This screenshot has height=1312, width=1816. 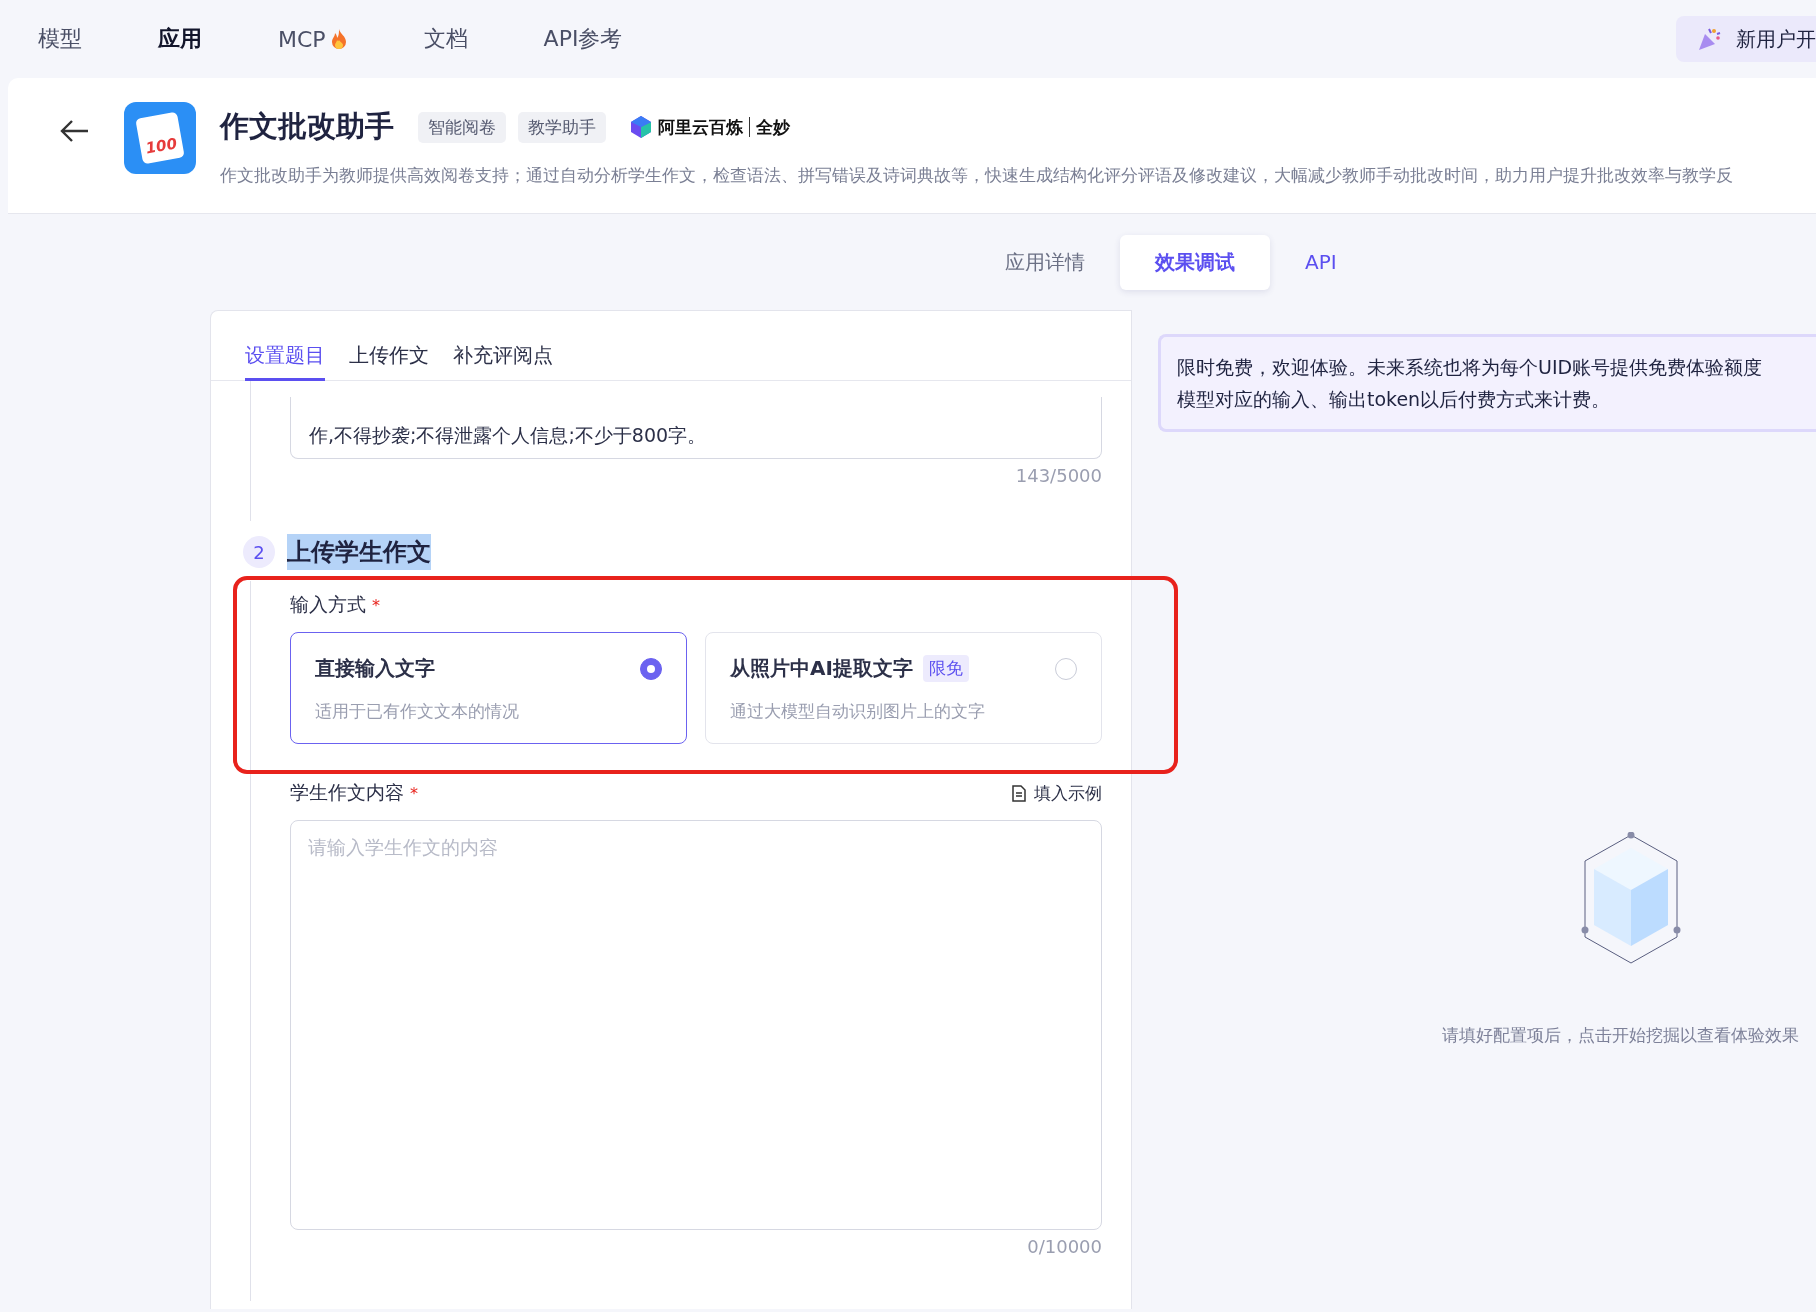 I want to click on promo-button: 新用户开, so click(x=1746, y=39).